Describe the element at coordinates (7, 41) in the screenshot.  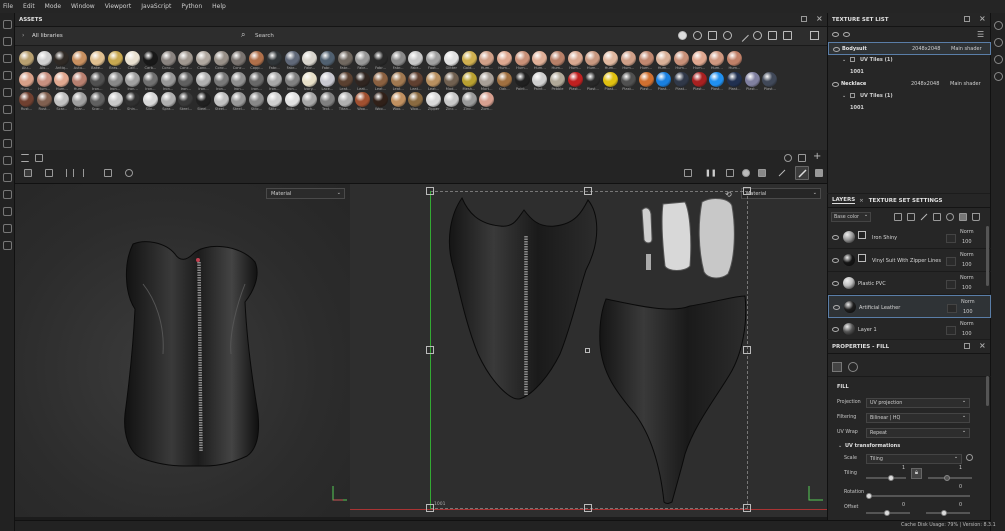
I see `eraser-icon` at that location.